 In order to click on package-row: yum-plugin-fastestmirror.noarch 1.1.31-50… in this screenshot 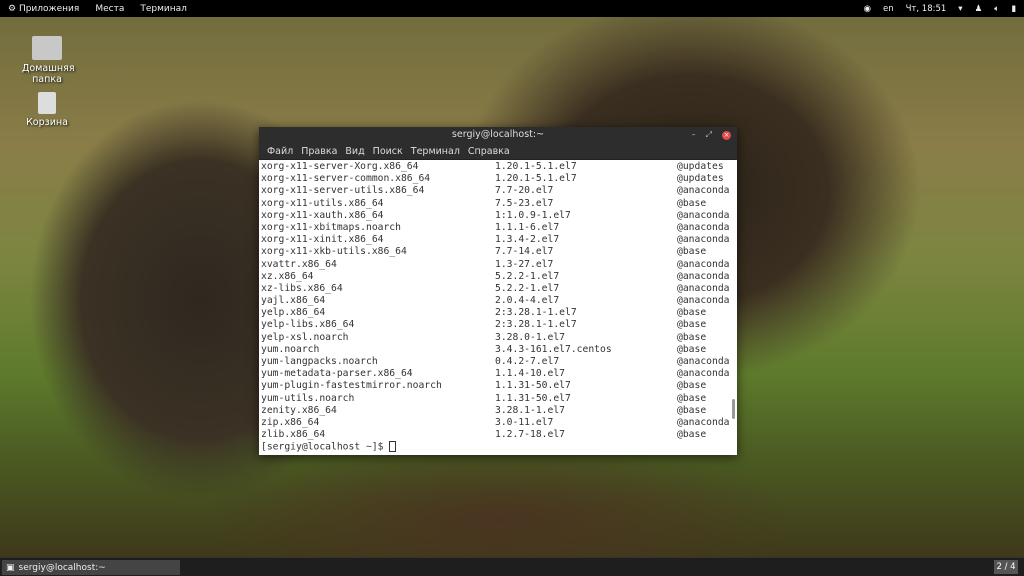, I will do `click(498, 386)`.